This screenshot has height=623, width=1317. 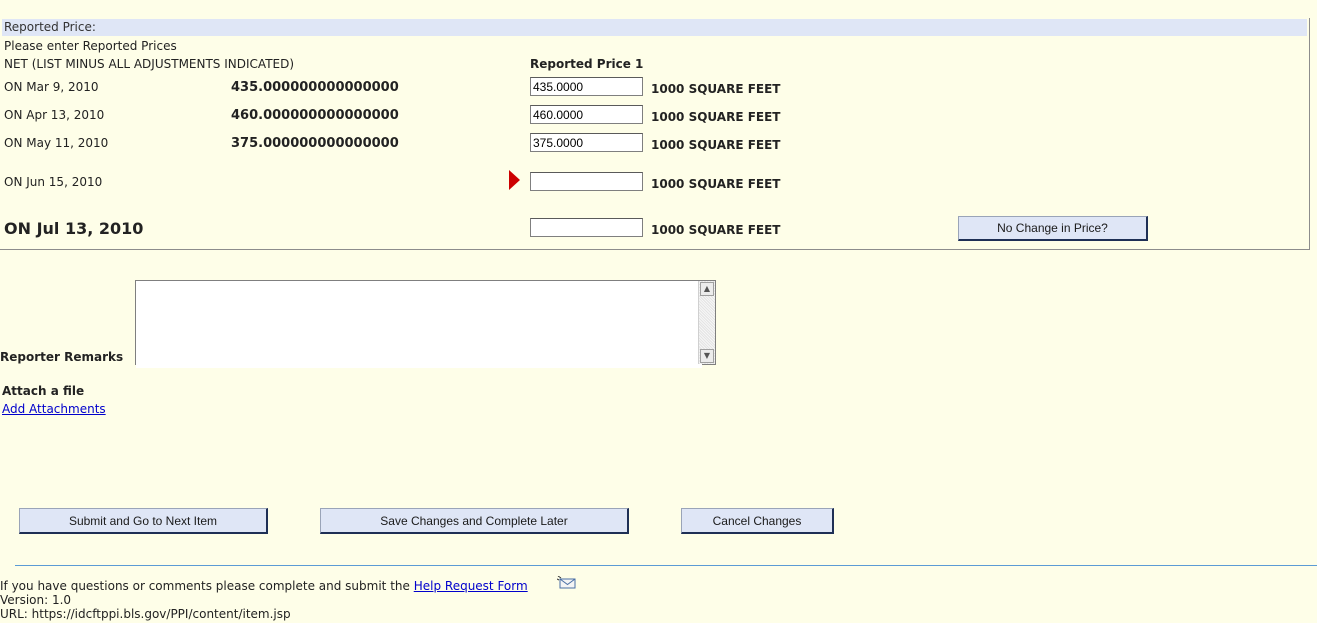 What do you see at coordinates (707, 289) in the screenshot?
I see `scroll-up-arrow-icon: ▲` at bounding box center [707, 289].